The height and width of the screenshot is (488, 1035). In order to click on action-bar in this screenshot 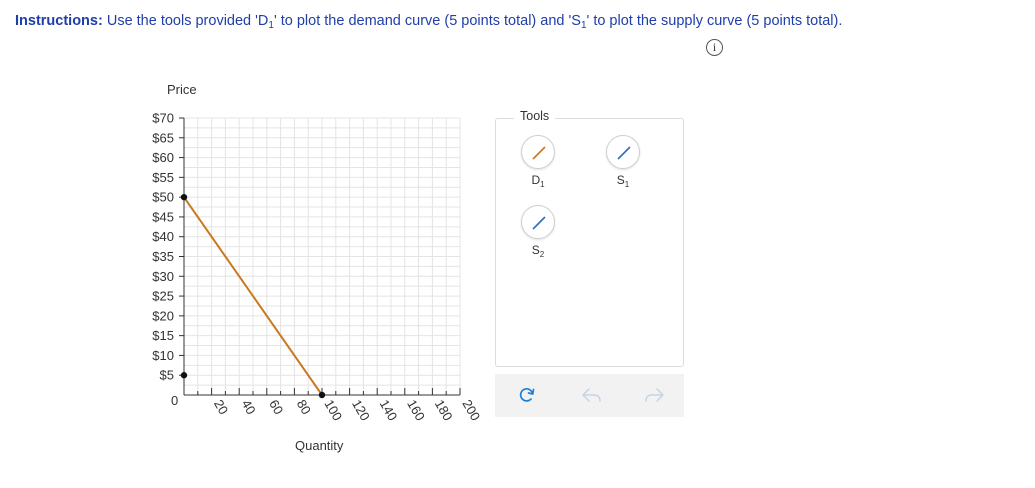, I will do `click(589, 395)`.